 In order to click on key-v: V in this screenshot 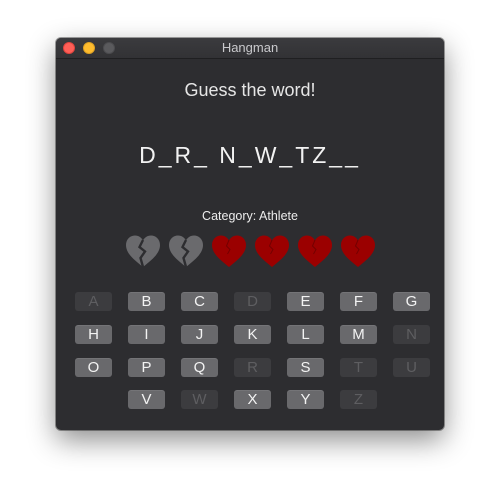, I will do `click(146, 399)`.